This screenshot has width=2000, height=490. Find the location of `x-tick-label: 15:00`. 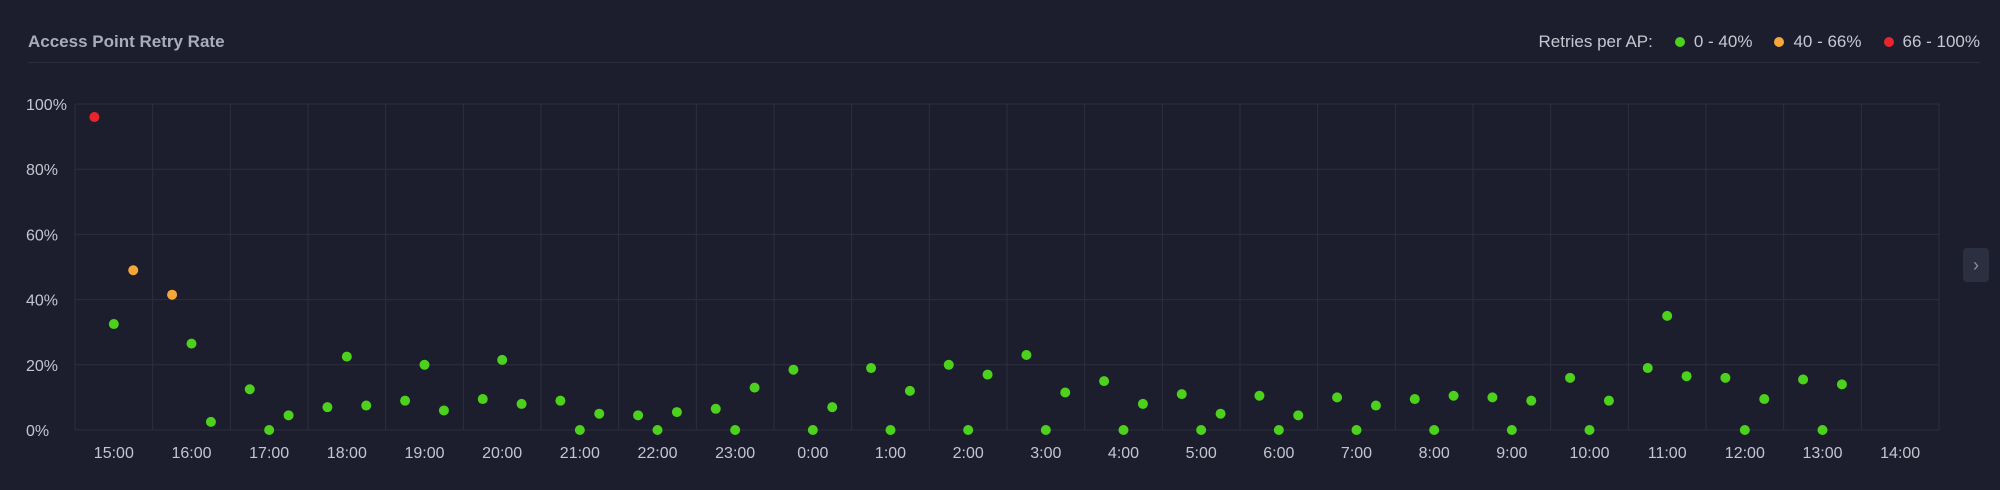

x-tick-label: 15:00 is located at coordinates (114, 453).